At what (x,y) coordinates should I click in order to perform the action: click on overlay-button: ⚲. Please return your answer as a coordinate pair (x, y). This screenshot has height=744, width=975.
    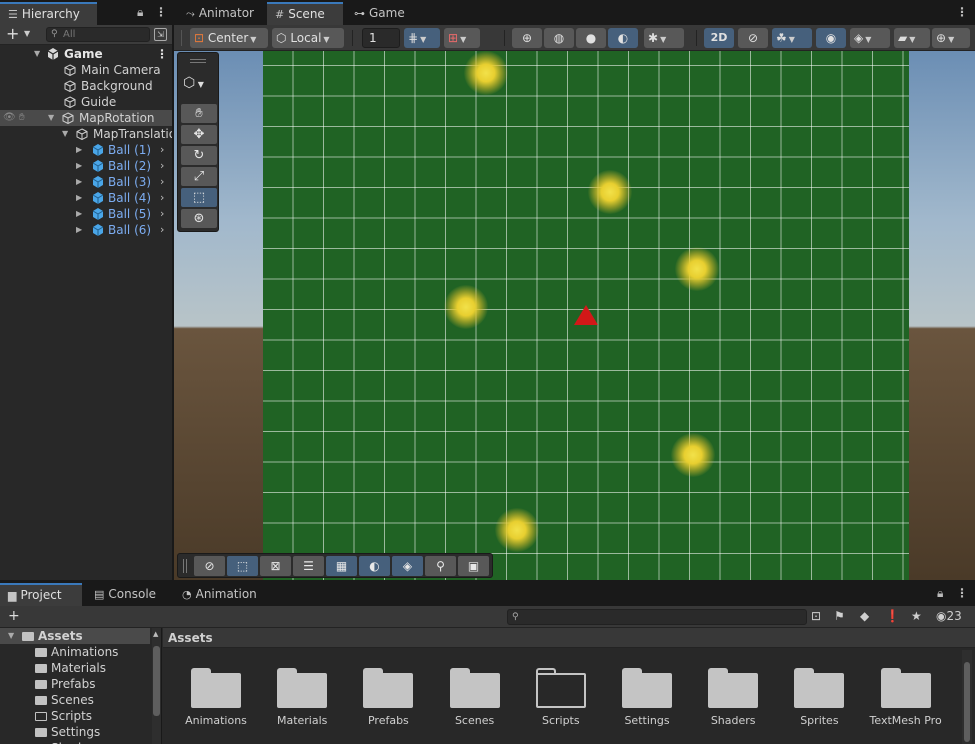
    Looking at the image, I should click on (440, 566).